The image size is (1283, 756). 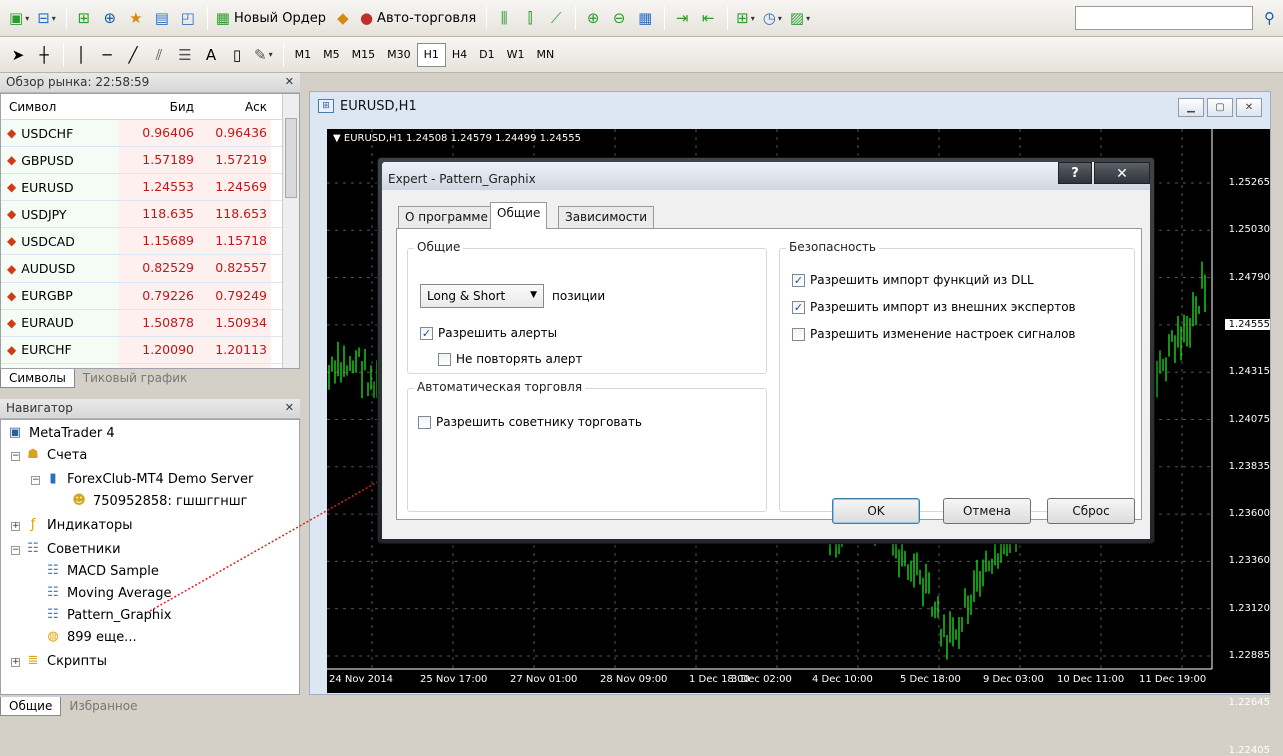 I want to click on line-chart-icon: ⟋, so click(x=556, y=18).